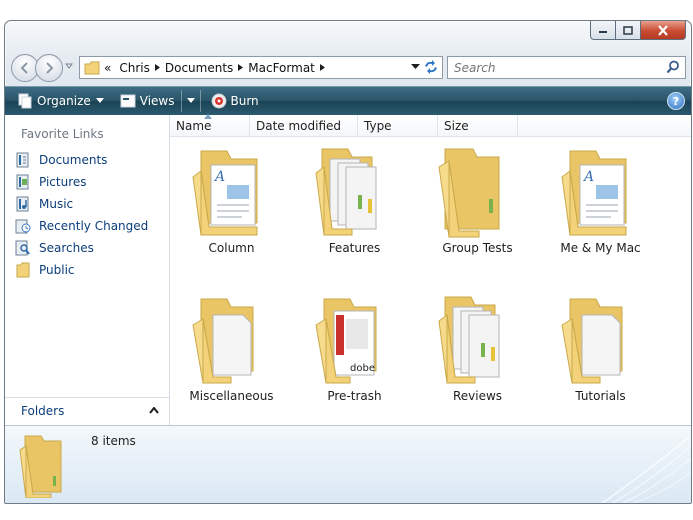  I want to click on folder-item-features: Features, so click(354, 217).